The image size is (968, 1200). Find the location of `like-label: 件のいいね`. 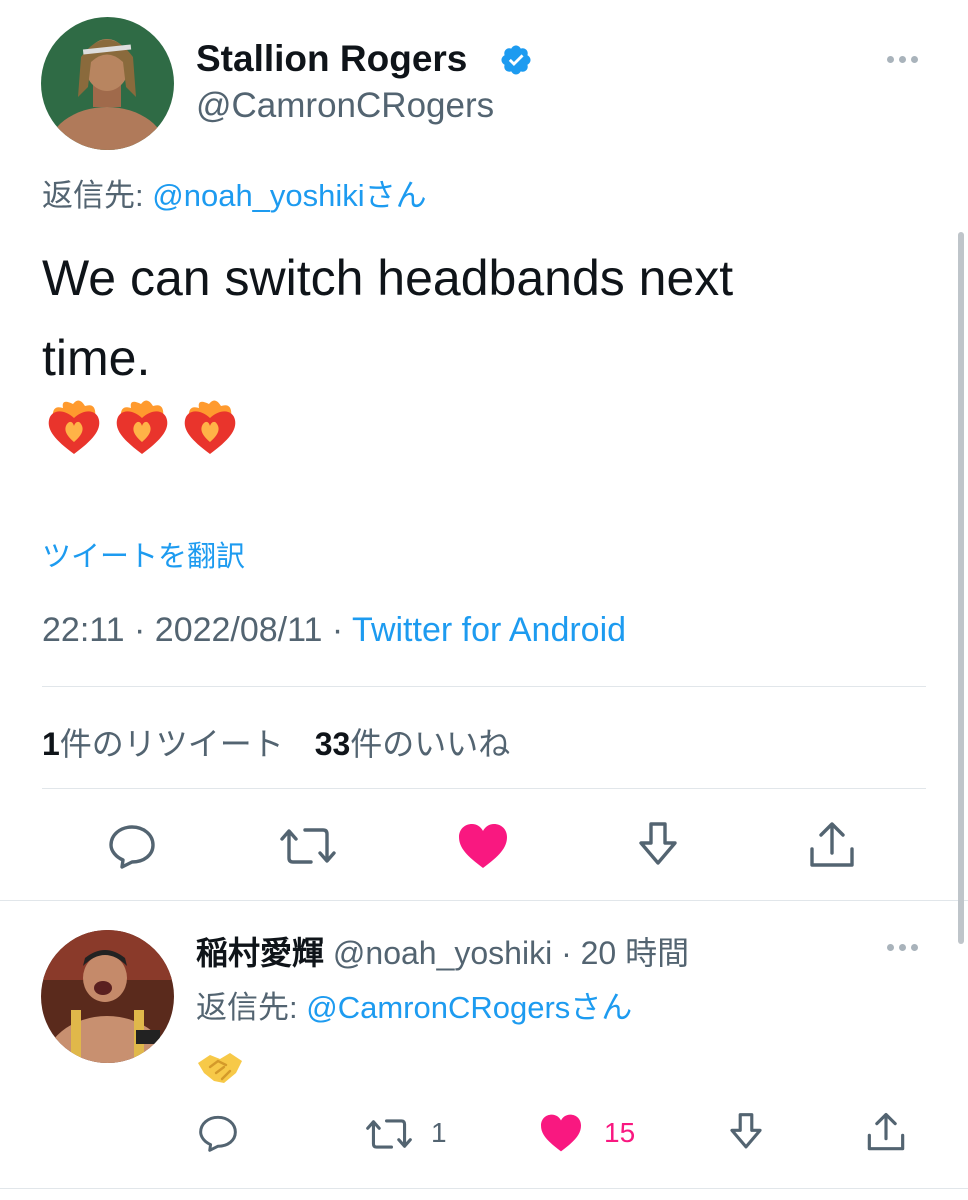

like-label: 件のいいね is located at coordinates (430, 744).